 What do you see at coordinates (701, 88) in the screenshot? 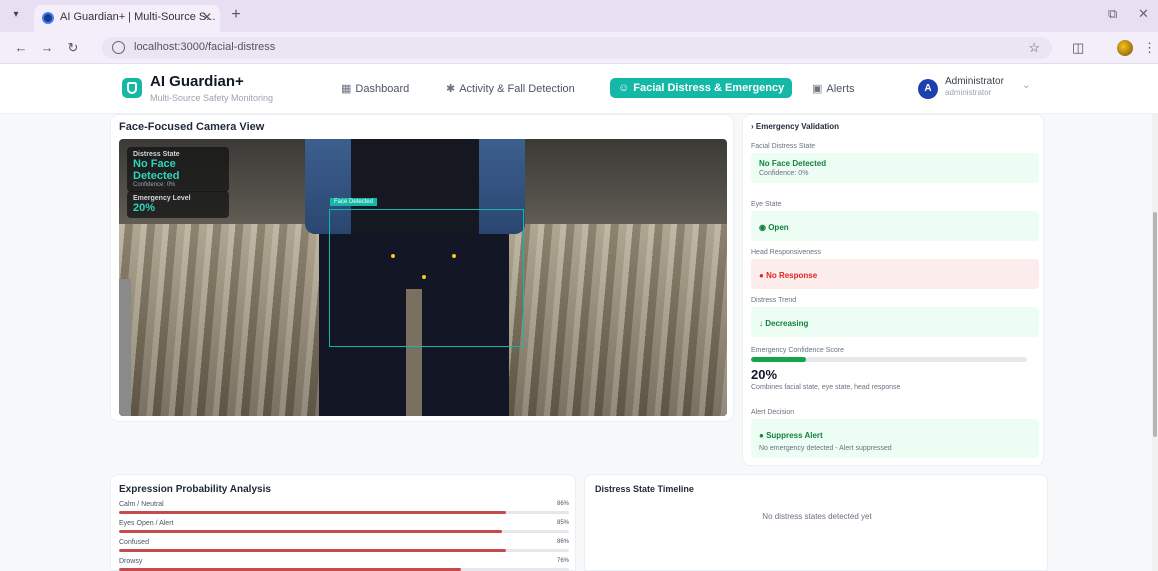
I see `nav-facial-distress-emergency: ☺ Facial Distress & Emergency` at bounding box center [701, 88].